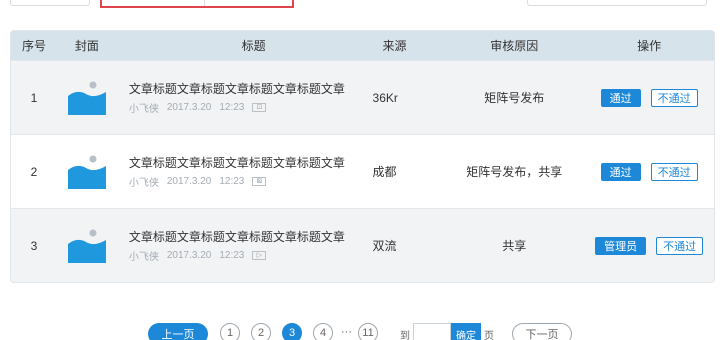  Describe the element at coordinates (514, 98) in the screenshot. I see `review-reason: 矩阵号发布` at that location.